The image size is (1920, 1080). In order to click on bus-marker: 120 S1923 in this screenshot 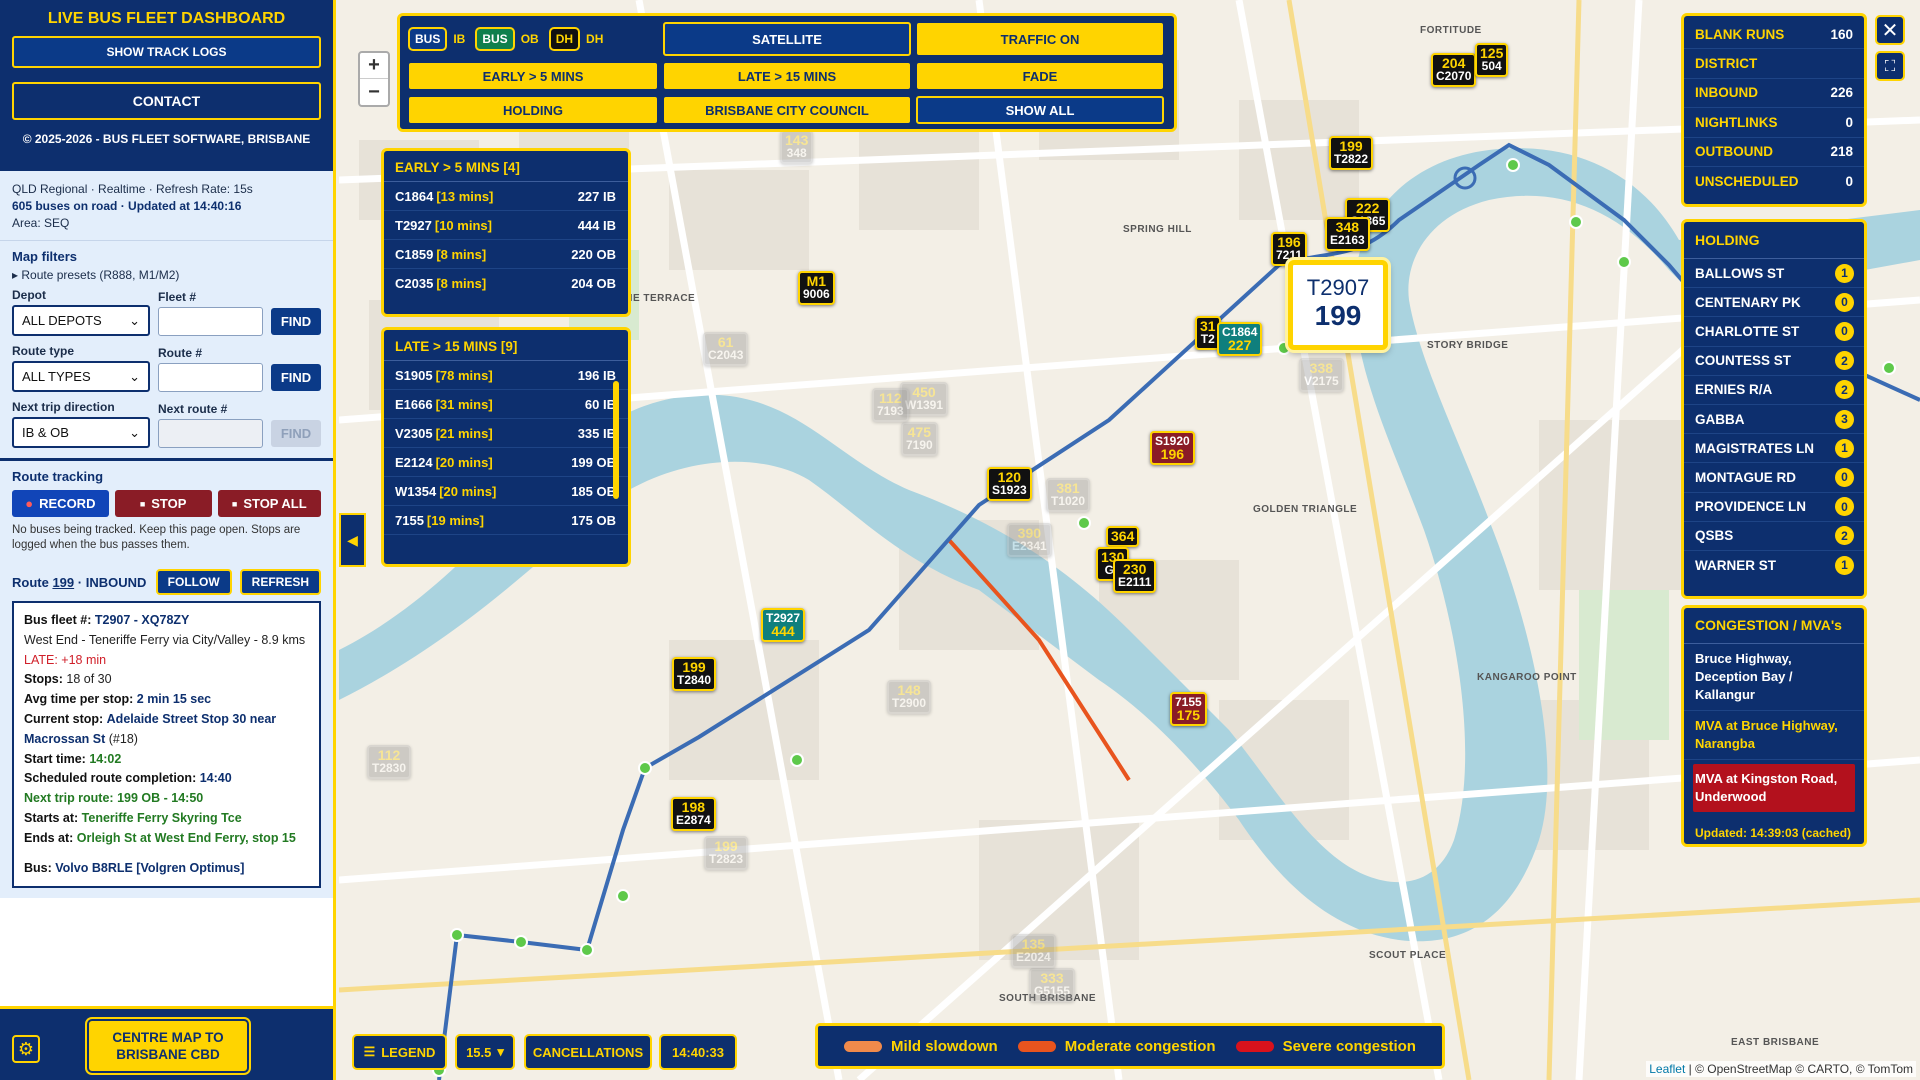, I will do `click(1009, 484)`.